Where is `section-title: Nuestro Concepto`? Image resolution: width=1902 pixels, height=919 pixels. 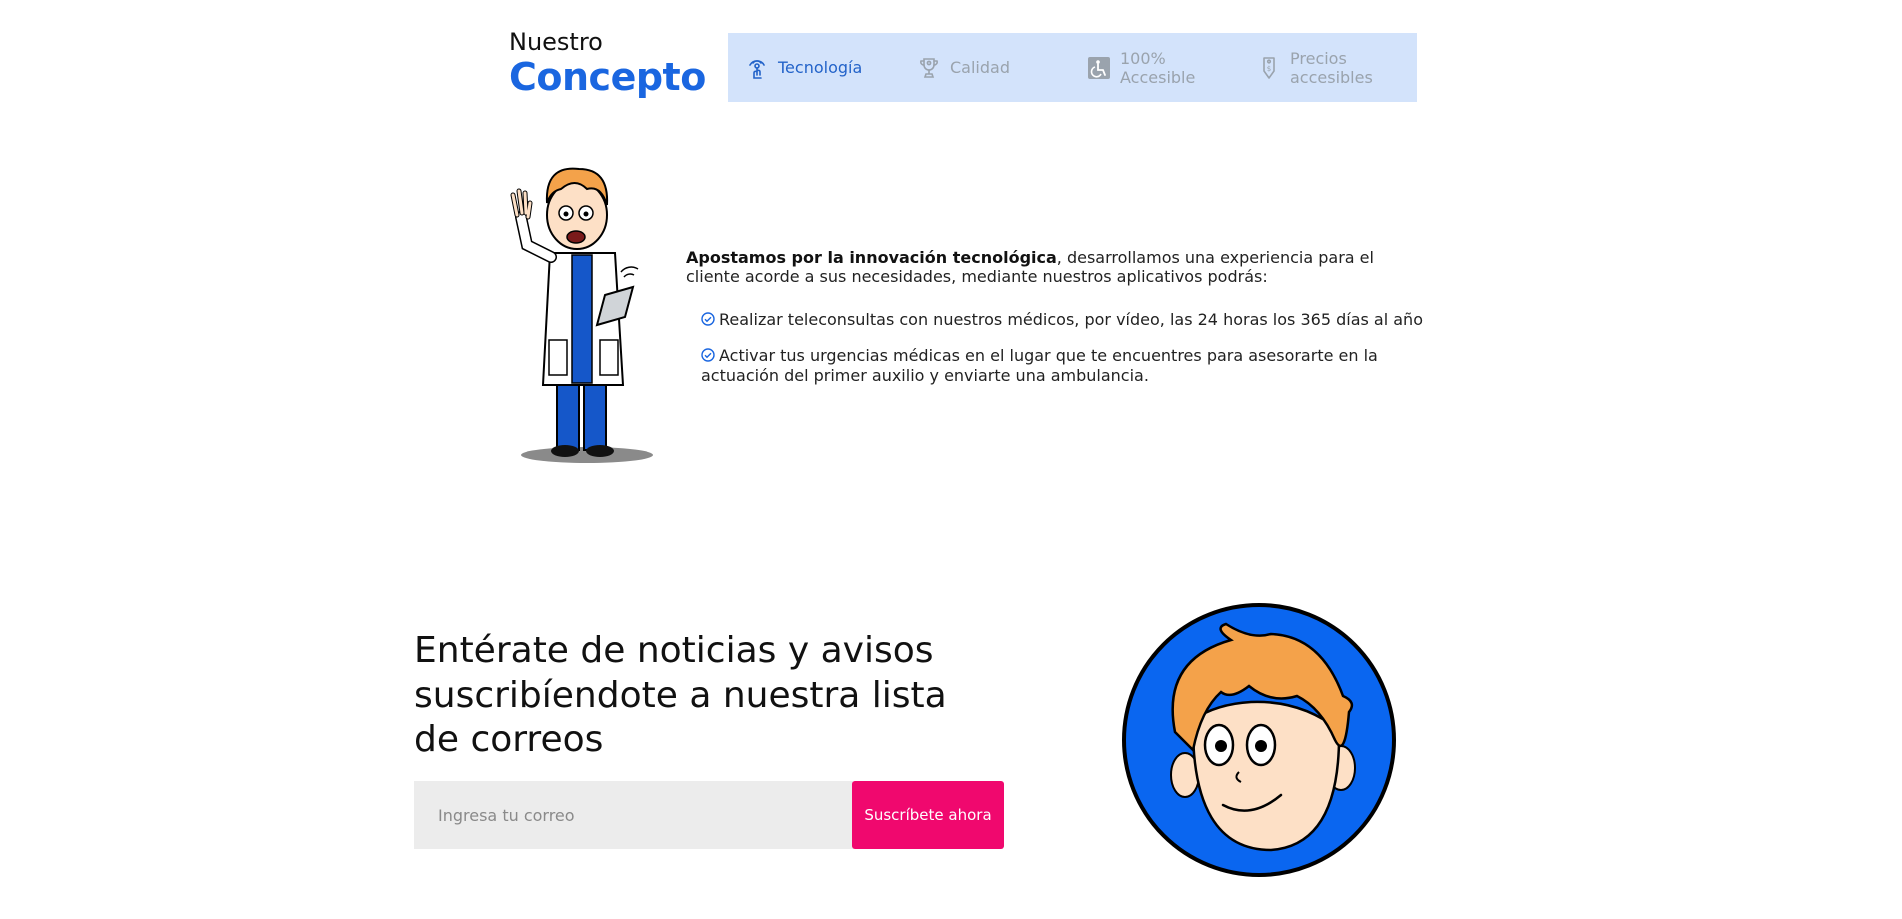 section-title: Nuestro Concepto is located at coordinates (607, 63).